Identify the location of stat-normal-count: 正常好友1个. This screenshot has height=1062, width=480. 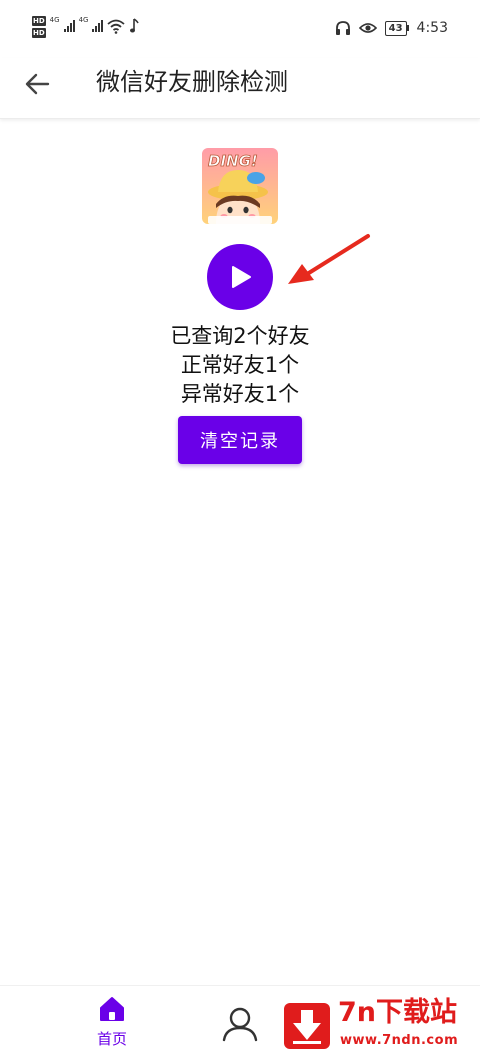
(240, 365).